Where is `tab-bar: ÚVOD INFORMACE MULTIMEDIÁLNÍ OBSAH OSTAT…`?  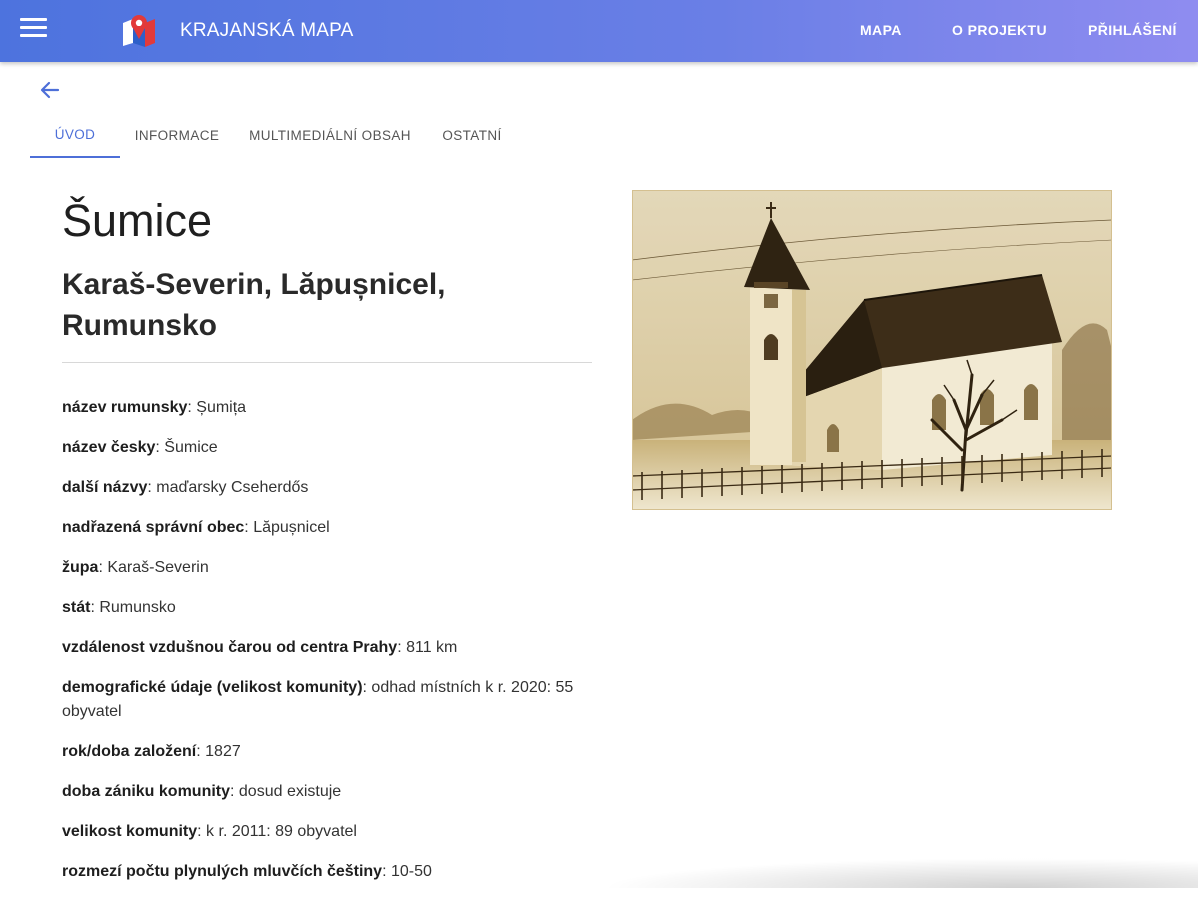 tab-bar: ÚVOD INFORMACE MULTIMEDIÁLNÍ OBSAH OSTAT… is located at coordinates (274, 135).